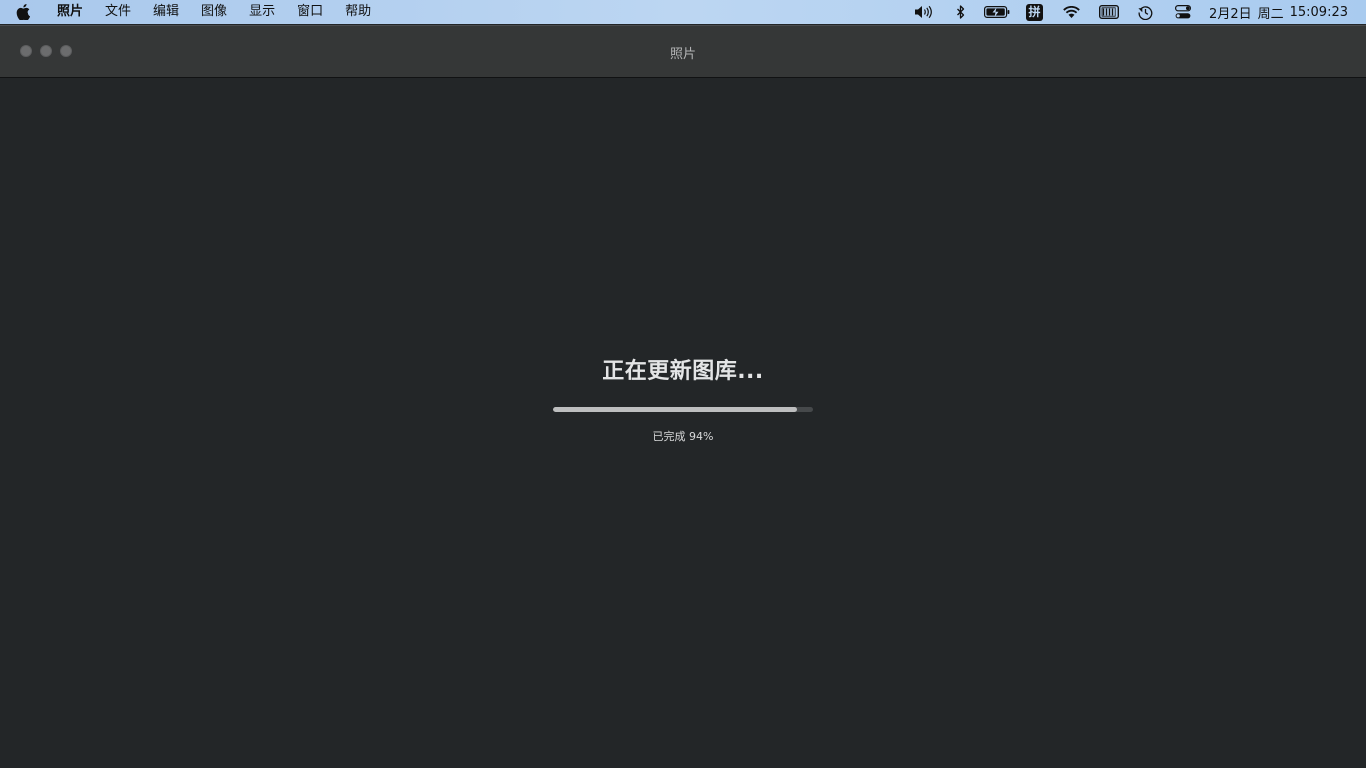  What do you see at coordinates (1230, 14) in the screenshot?
I see `clock-date: 2月2日` at bounding box center [1230, 14].